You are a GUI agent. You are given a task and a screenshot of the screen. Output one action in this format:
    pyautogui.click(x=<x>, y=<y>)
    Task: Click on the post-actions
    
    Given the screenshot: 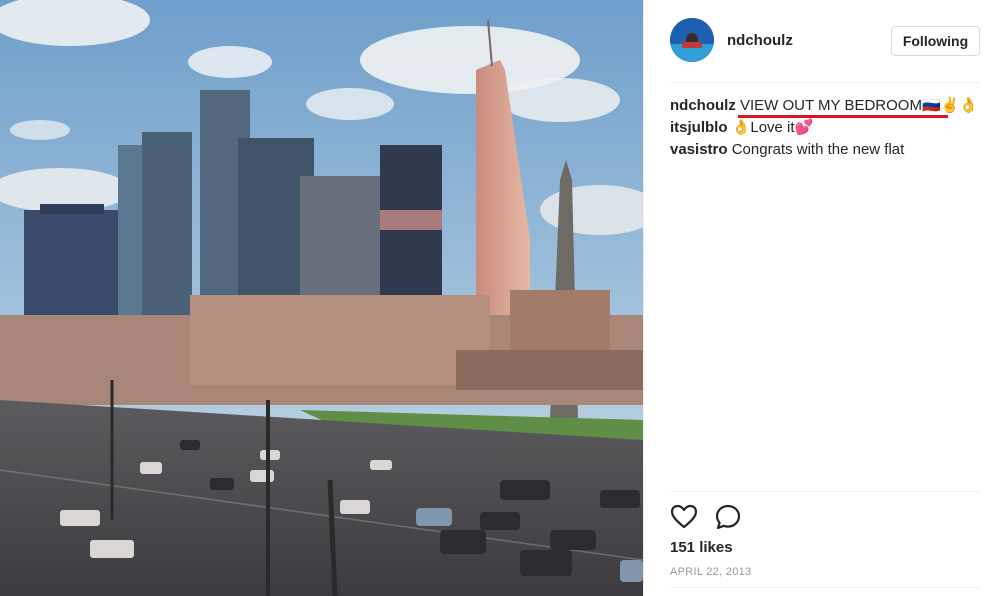 What is the action you would take?
    pyautogui.click(x=720, y=517)
    